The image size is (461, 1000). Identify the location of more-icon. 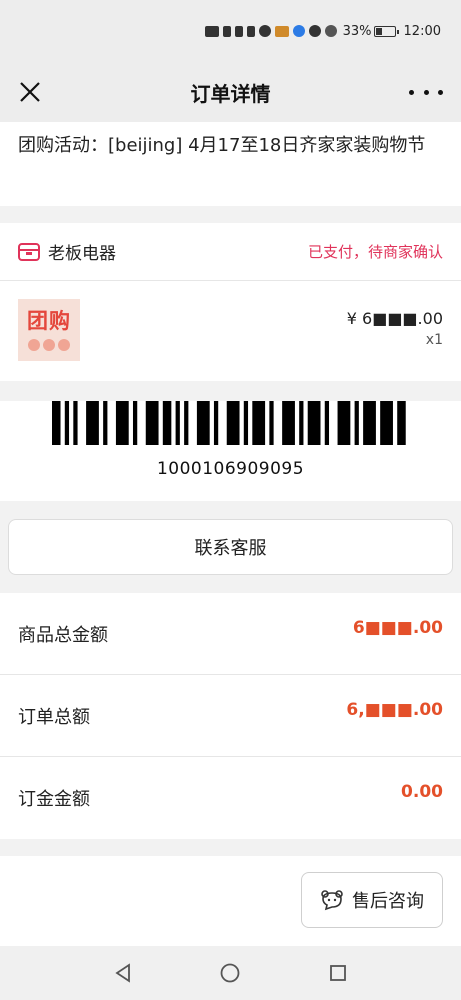
(426, 92).